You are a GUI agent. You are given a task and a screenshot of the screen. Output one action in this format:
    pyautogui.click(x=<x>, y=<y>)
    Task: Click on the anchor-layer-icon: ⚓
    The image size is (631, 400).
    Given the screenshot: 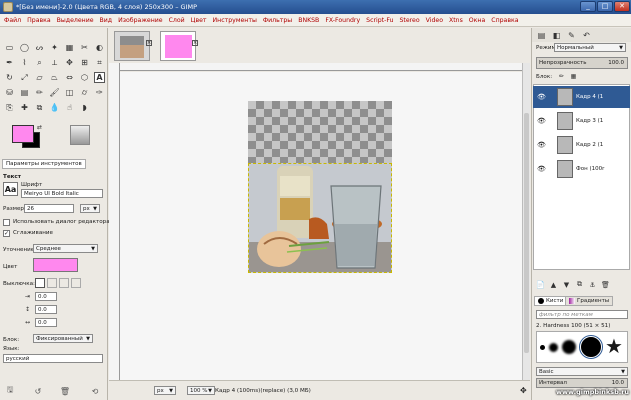 What is the action you would take?
    pyautogui.click(x=592, y=284)
    